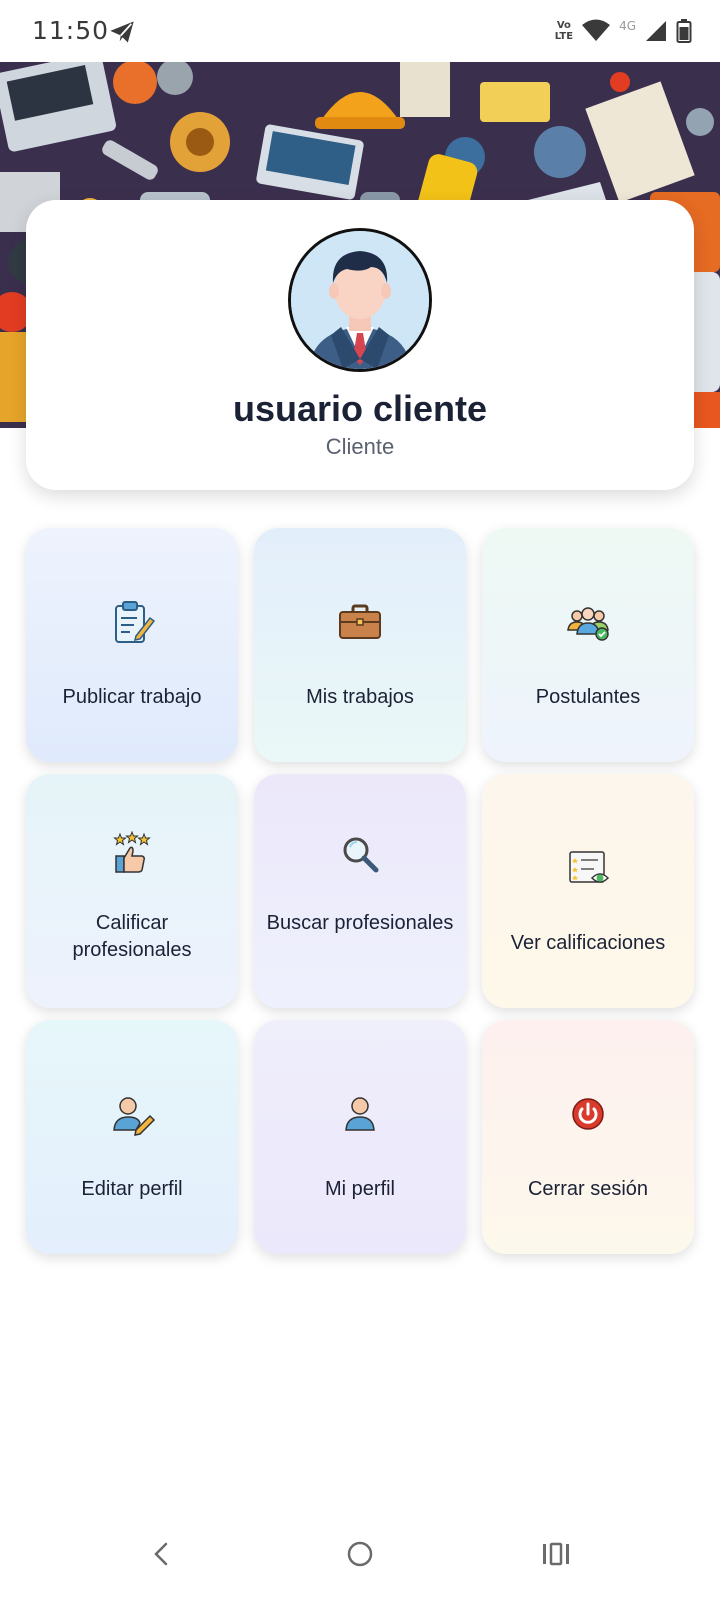 The image size is (720, 1600). Describe the element at coordinates (134, 1116) in the screenshot. I see `edit-user-icon` at that location.